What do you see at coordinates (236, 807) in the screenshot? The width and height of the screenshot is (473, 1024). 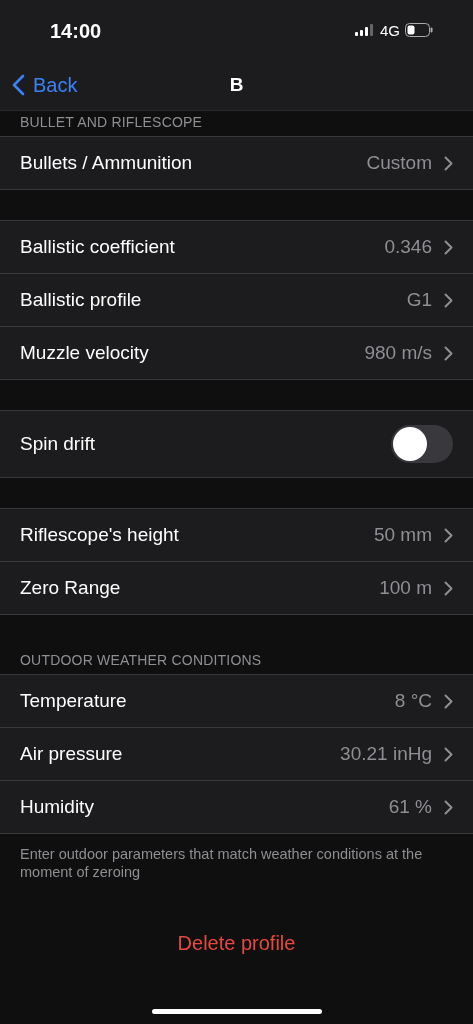 I see `settings-row: Humidity 61 %` at bounding box center [236, 807].